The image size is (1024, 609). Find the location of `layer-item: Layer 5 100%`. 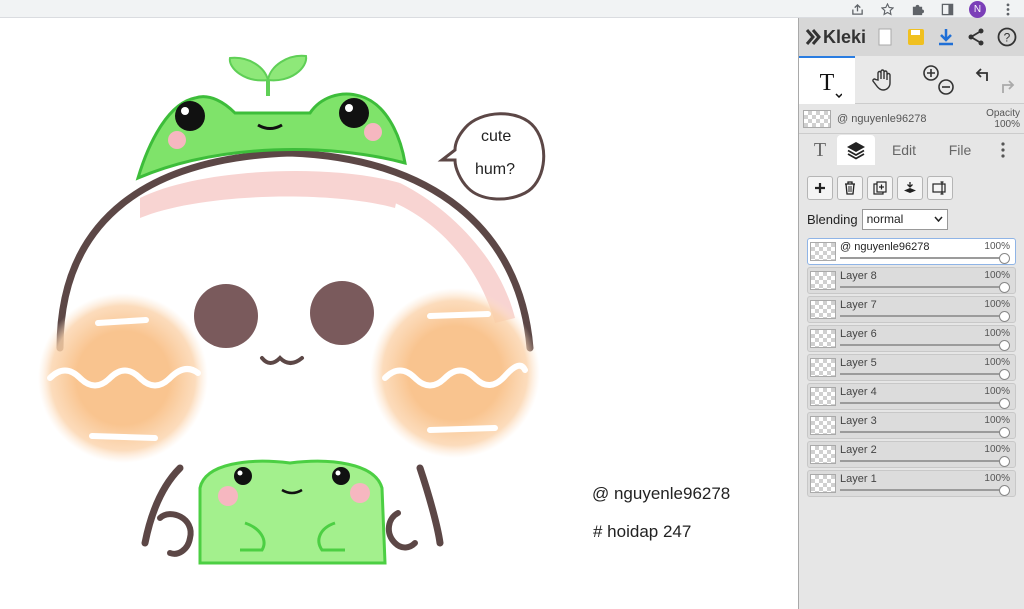

layer-item: Layer 5 100% is located at coordinates (911, 367).